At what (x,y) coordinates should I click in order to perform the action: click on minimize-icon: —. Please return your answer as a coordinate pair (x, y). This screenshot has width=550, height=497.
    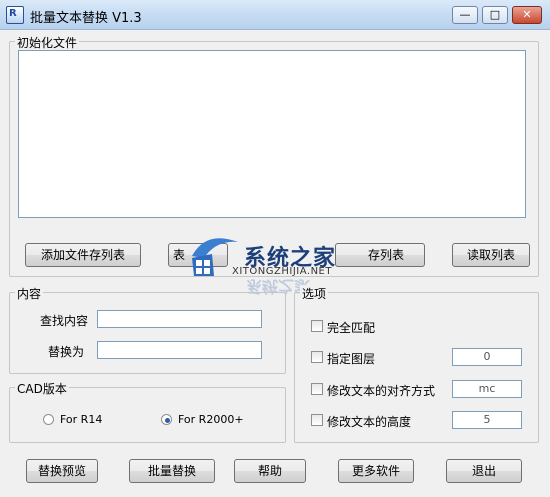
    Looking at the image, I should click on (465, 14).